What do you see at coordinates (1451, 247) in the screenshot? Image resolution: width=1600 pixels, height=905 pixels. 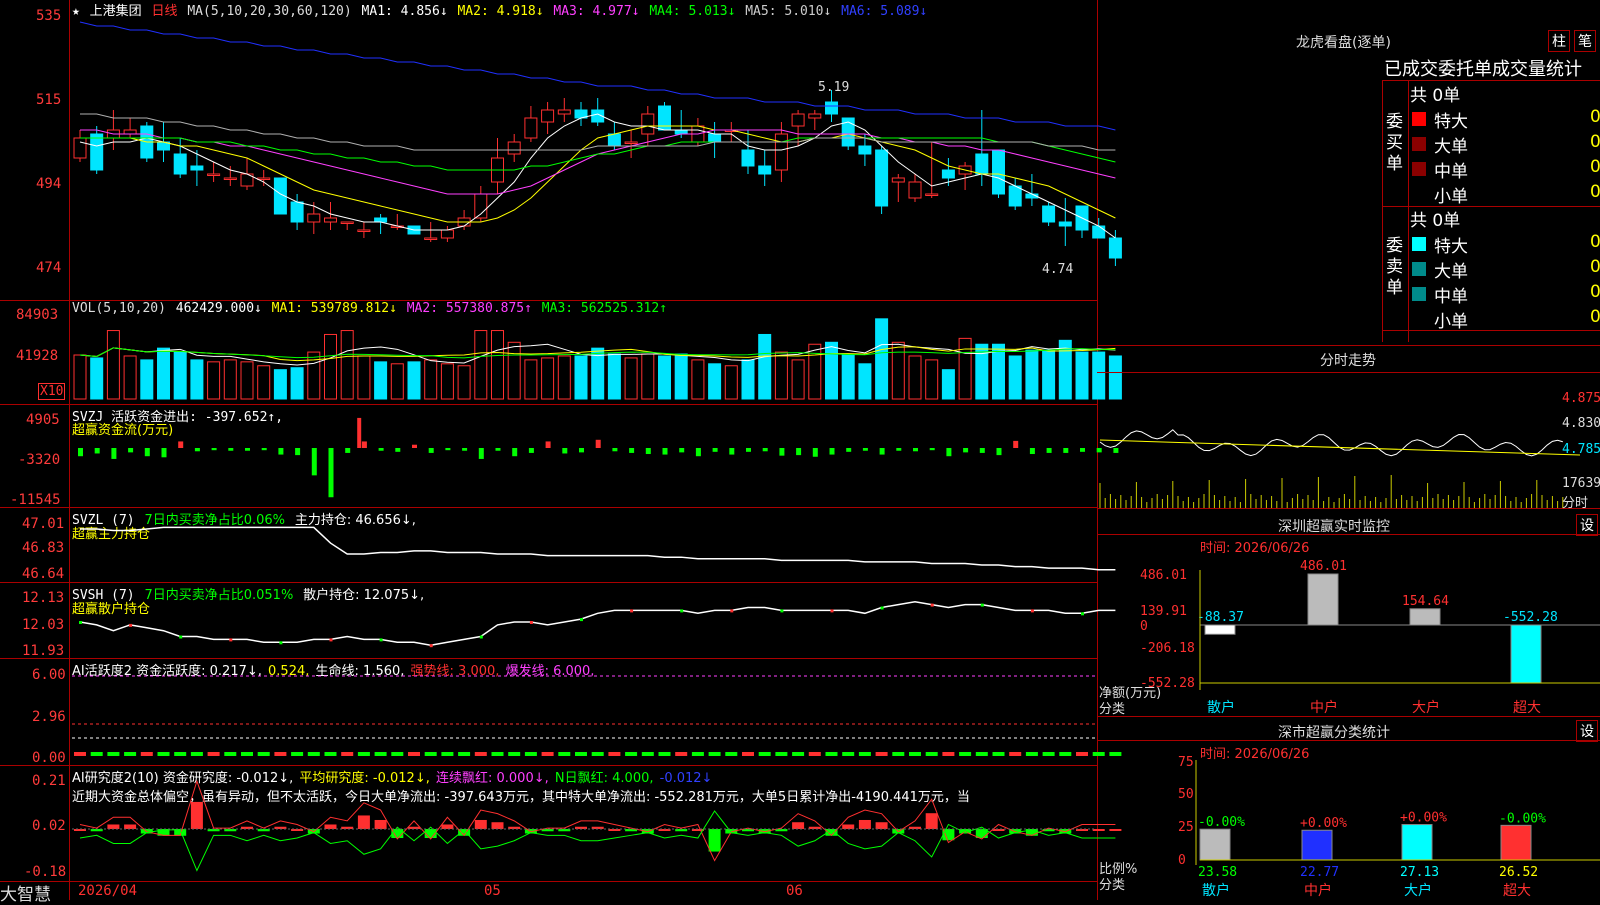 I see `sell-row-label: 特大` at bounding box center [1451, 247].